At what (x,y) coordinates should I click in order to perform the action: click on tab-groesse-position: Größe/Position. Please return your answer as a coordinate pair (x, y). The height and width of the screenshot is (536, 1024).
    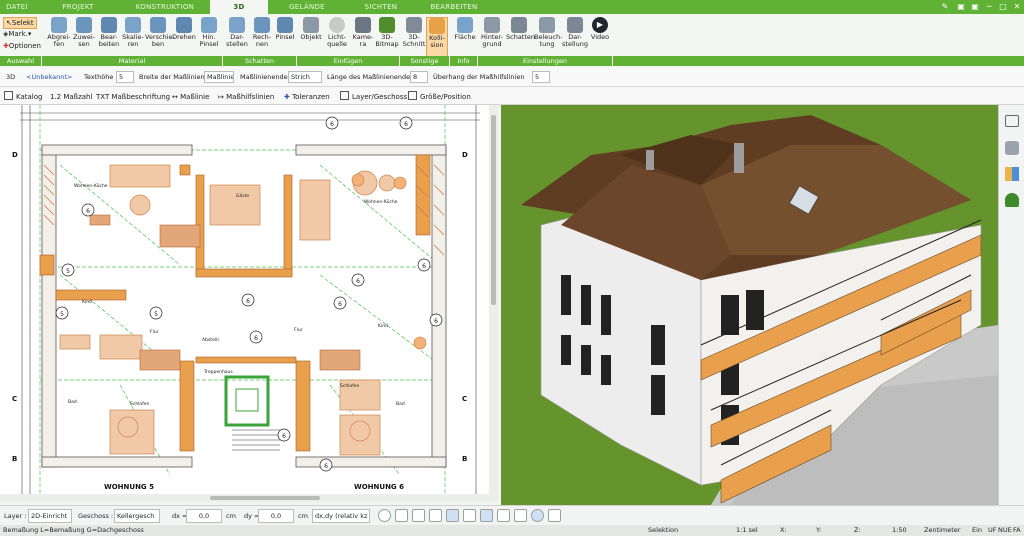
    Looking at the image, I should click on (439, 97).